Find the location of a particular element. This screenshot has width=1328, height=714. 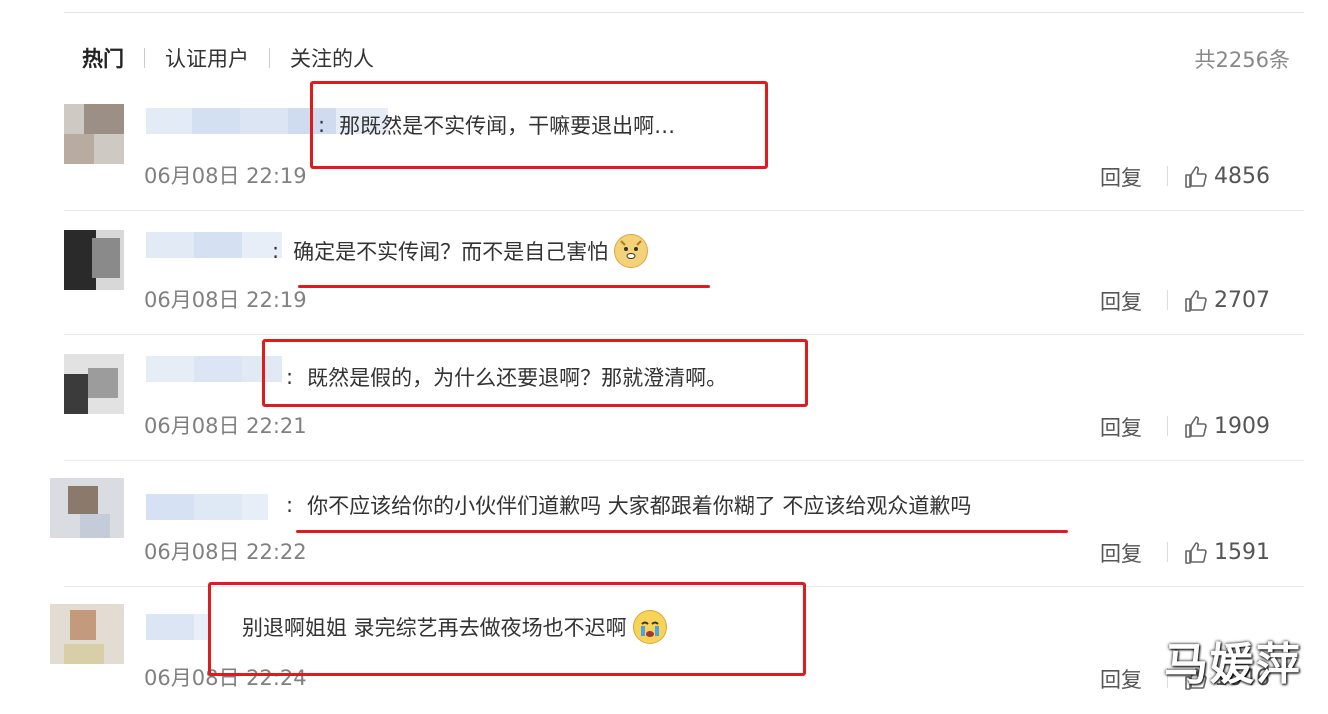

comment-text: : 你不应该给你的小伙伴们道歉吗 大家都跟着你糊了 不应该给观众道歉吗 is located at coordinates (629, 505).